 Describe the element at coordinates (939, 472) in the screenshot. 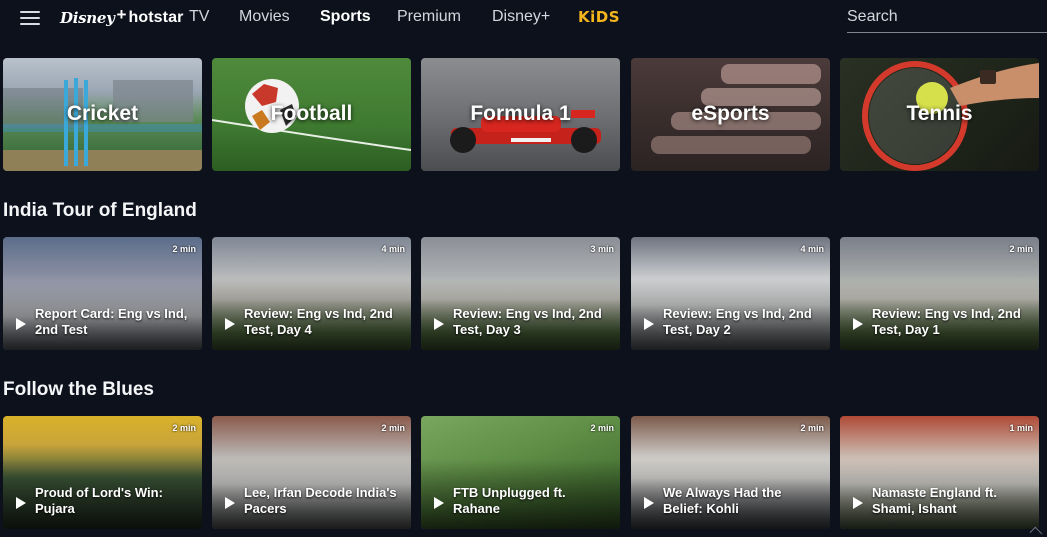

I see `video-card: 1 min Namaste England ft. Shami, Ishant` at that location.